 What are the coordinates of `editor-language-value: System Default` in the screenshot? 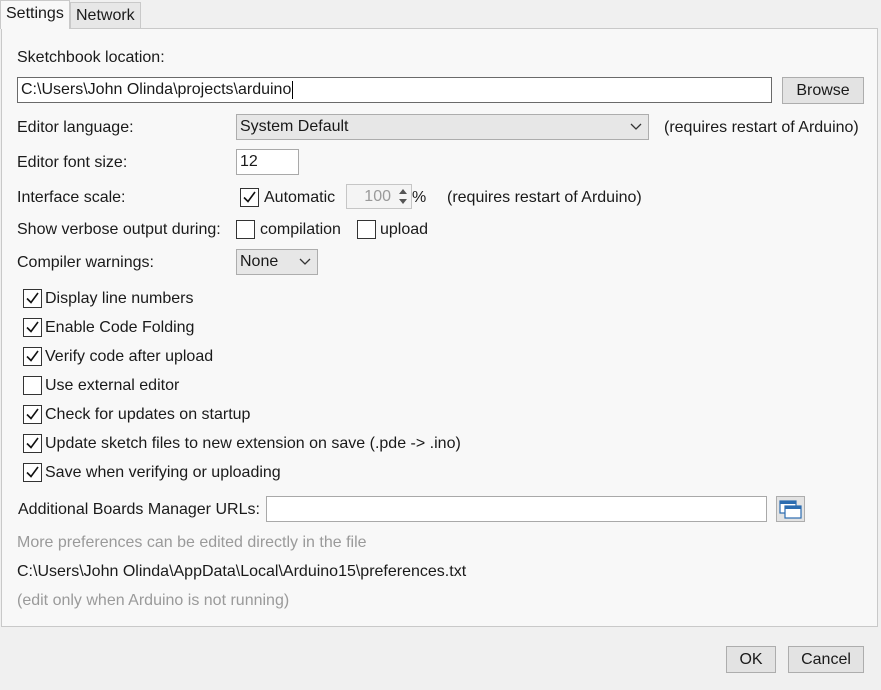 It's located at (294, 126).